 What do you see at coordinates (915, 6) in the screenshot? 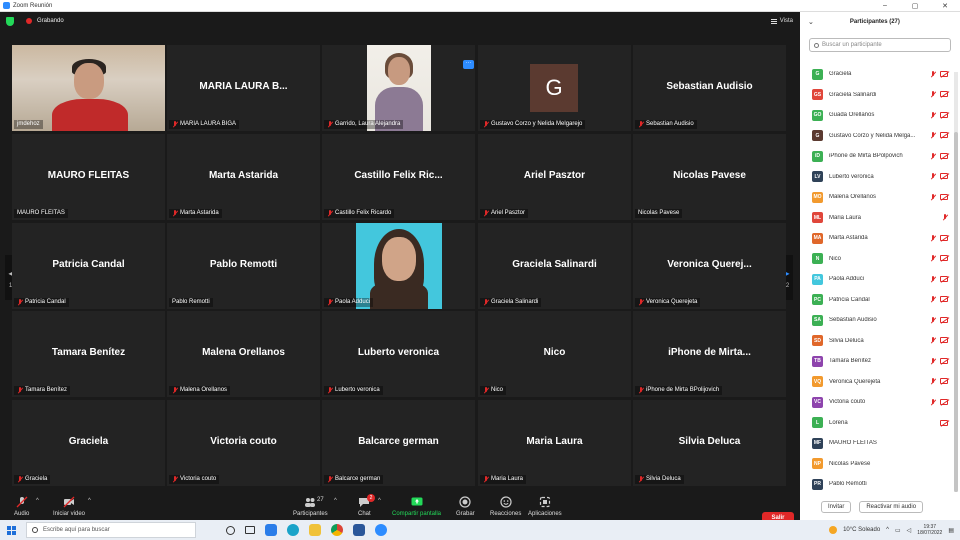
I see `maximize-button: ▢` at bounding box center [915, 6].